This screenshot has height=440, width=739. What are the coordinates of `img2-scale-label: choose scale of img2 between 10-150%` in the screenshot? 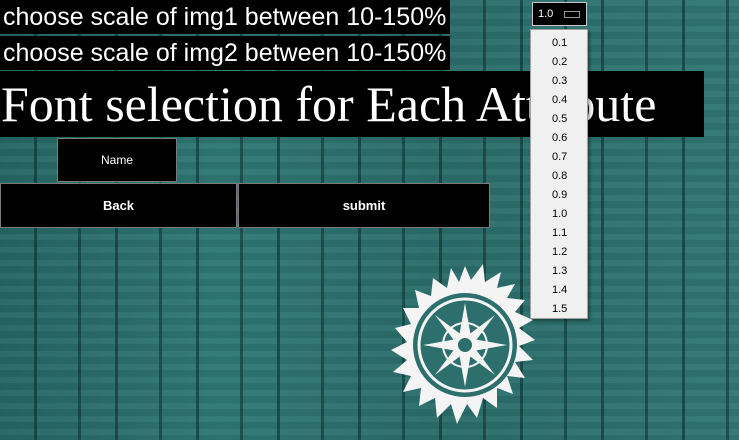 It's located at (225, 53).